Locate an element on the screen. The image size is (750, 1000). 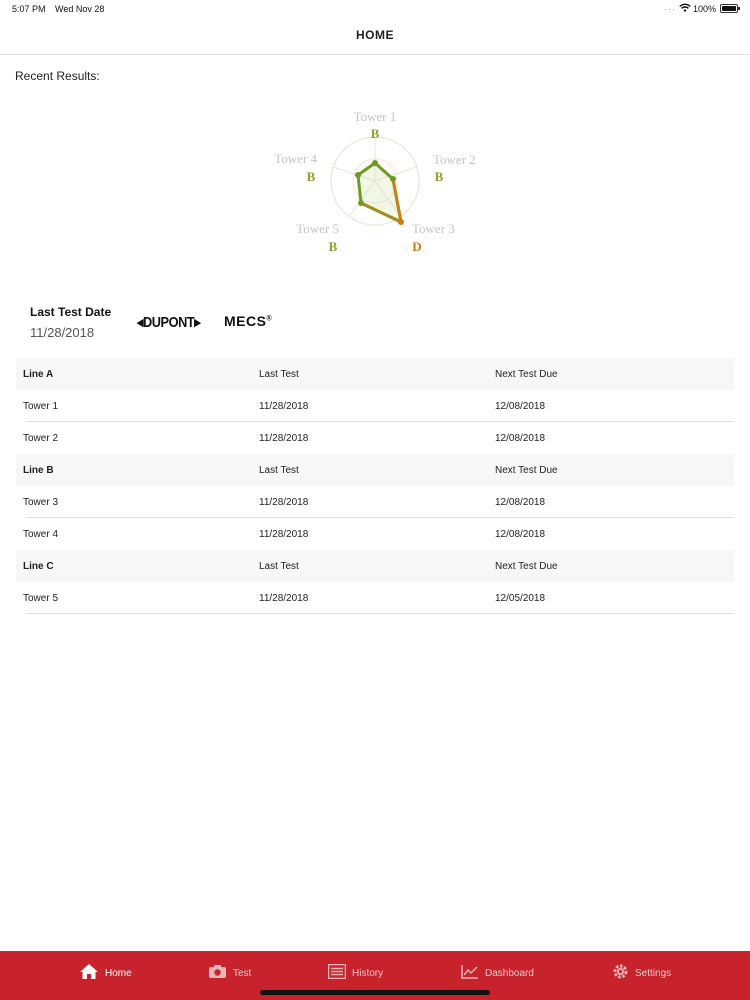
wifi-icon is located at coordinates (685, 9).